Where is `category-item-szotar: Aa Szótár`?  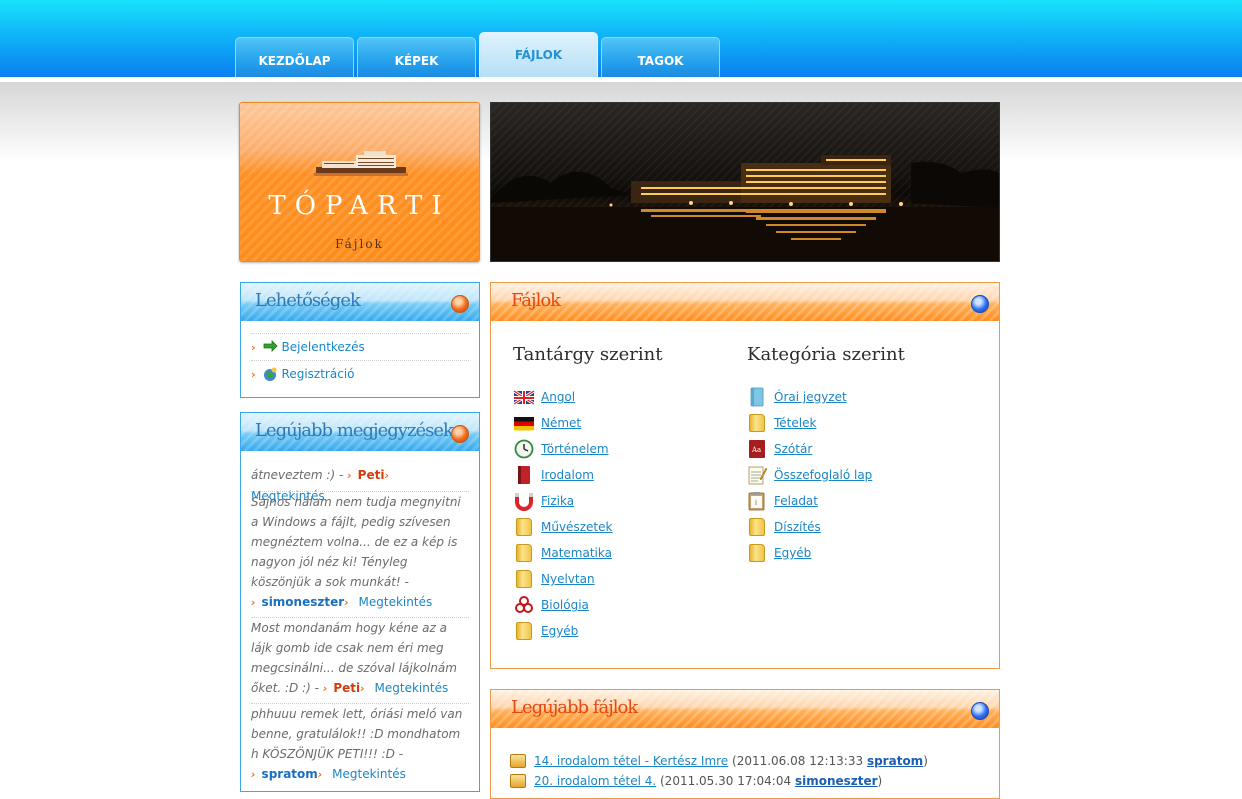 category-item-szotar: Aa Szótár is located at coordinates (779, 449).